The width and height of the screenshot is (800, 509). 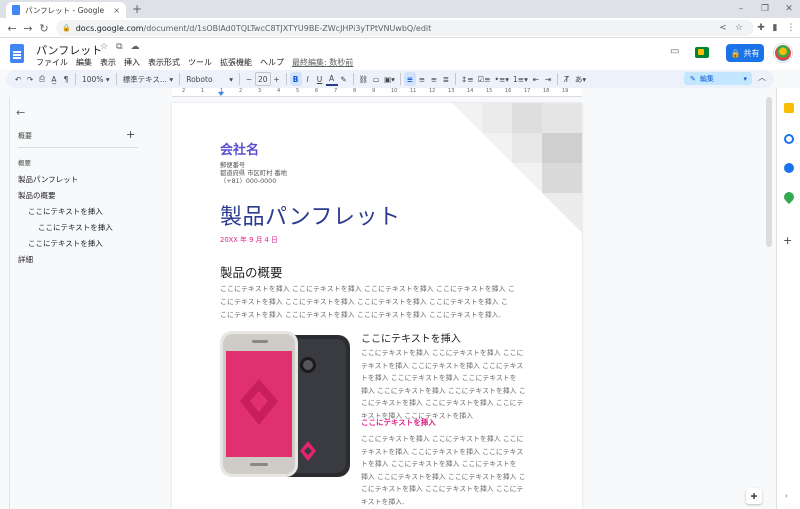 What do you see at coordinates (308, 79) in the screenshot?
I see `italic-icon: I` at bounding box center [308, 79].